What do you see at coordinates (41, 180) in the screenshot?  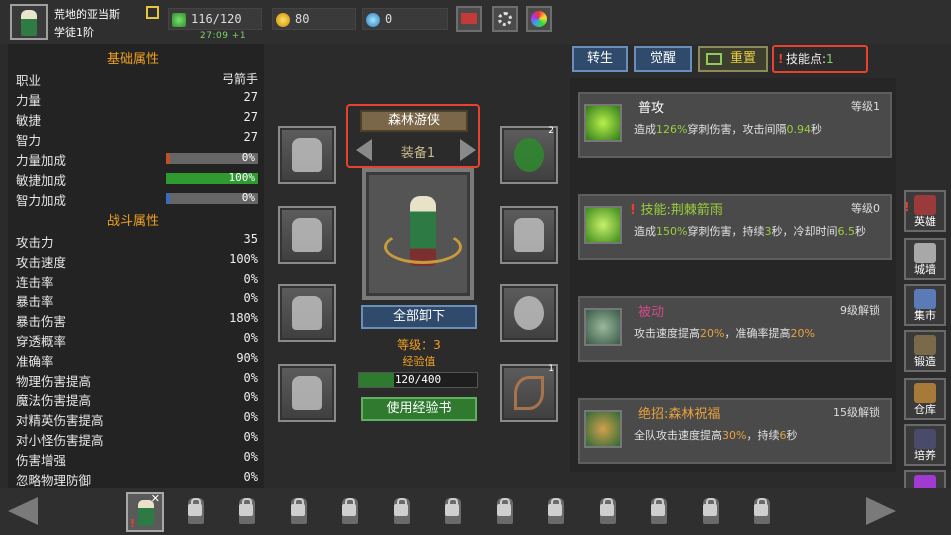 I see `attr-label: 敏捷加成` at bounding box center [41, 180].